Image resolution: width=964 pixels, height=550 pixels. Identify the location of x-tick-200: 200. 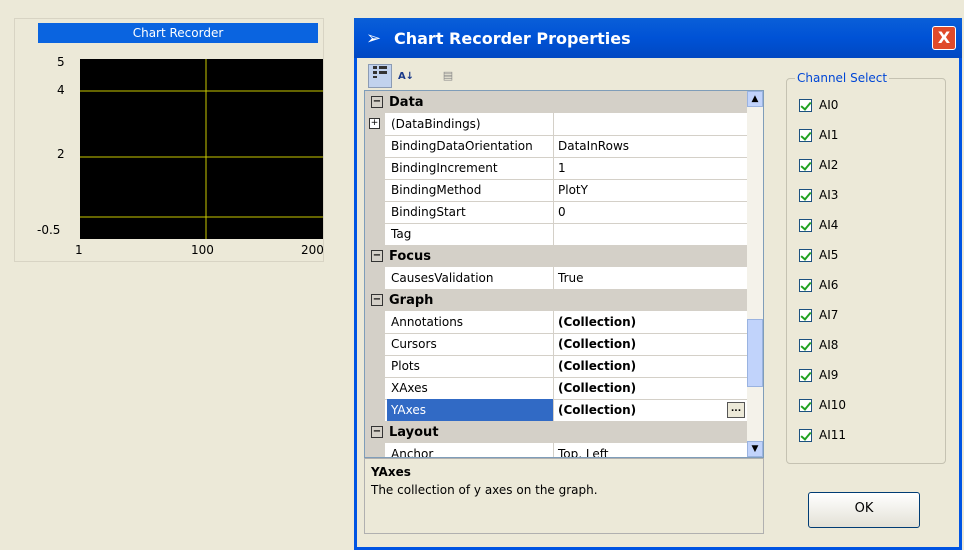
(312, 250).